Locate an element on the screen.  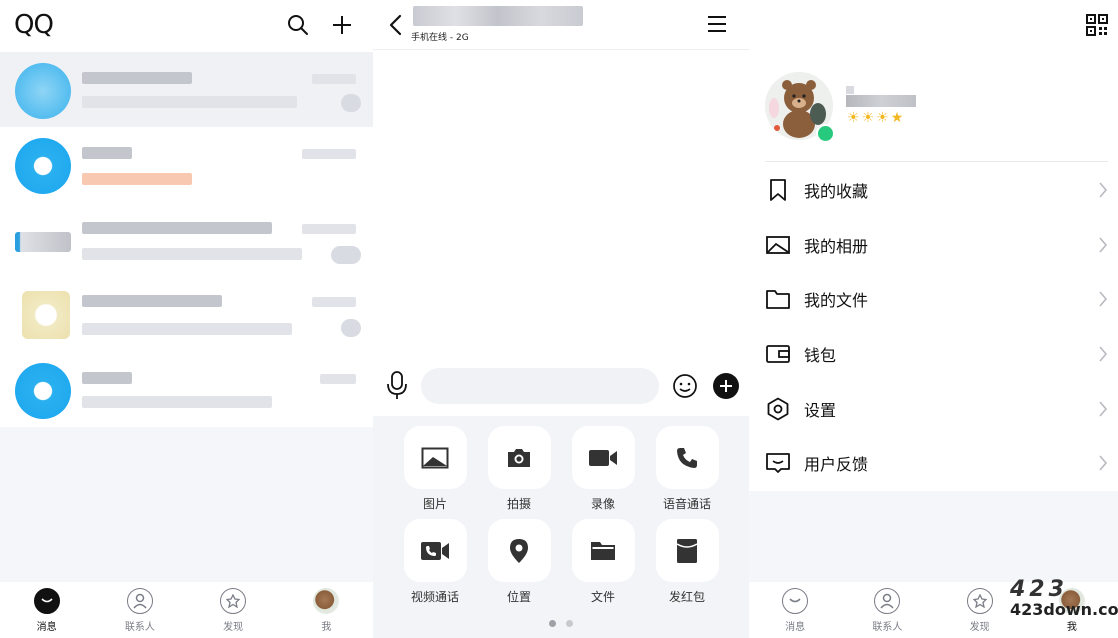
chat-header: 手机在线 - 2G is located at coordinates (561, 25).